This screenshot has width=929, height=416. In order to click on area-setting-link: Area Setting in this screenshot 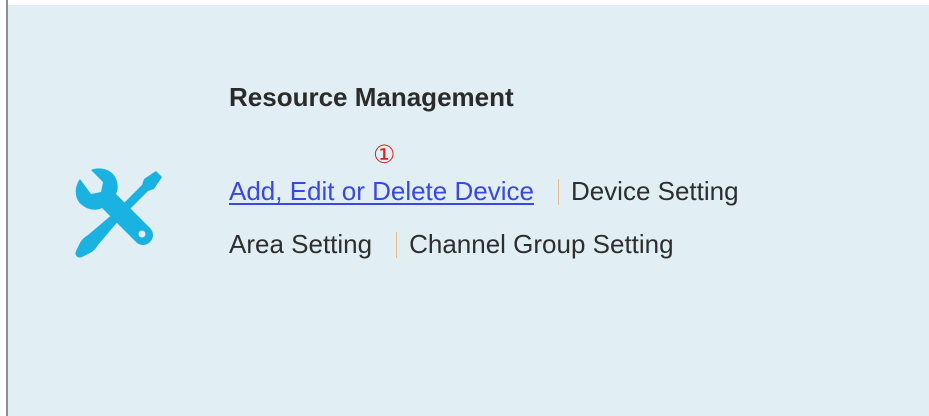, I will do `click(300, 244)`.